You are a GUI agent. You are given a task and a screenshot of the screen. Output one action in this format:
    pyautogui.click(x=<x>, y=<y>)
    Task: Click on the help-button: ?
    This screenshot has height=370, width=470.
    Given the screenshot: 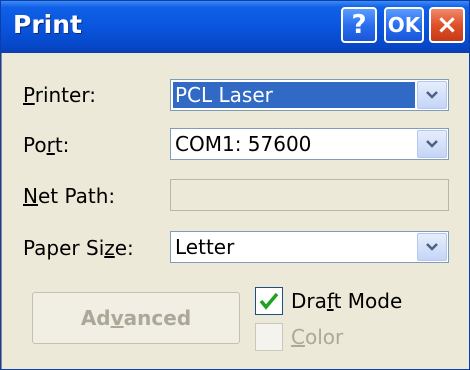 What is the action you would take?
    pyautogui.click(x=359, y=25)
    